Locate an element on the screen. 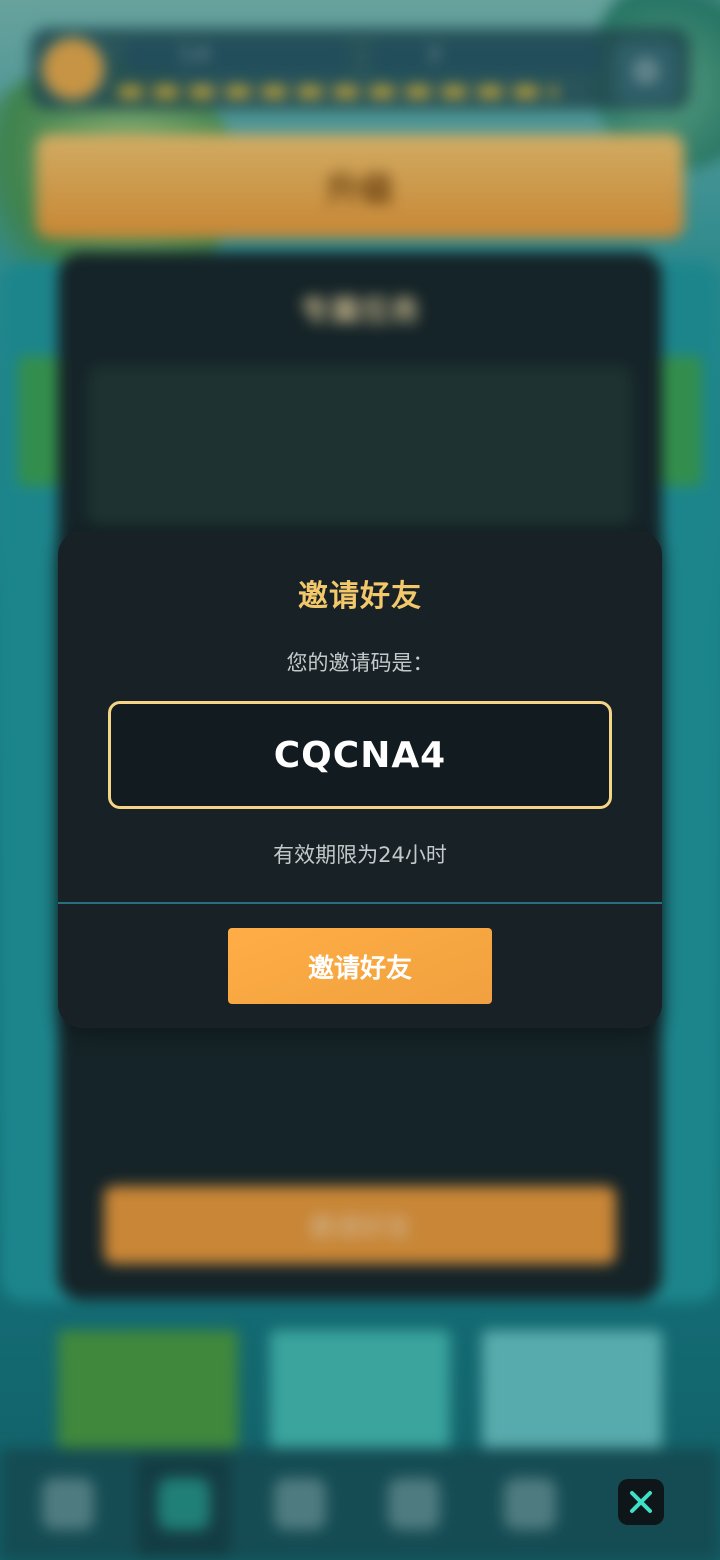 The height and width of the screenshot is (1560, 720). expiry-note: 有效期限为24小时 is located at coordinates (360, 855).